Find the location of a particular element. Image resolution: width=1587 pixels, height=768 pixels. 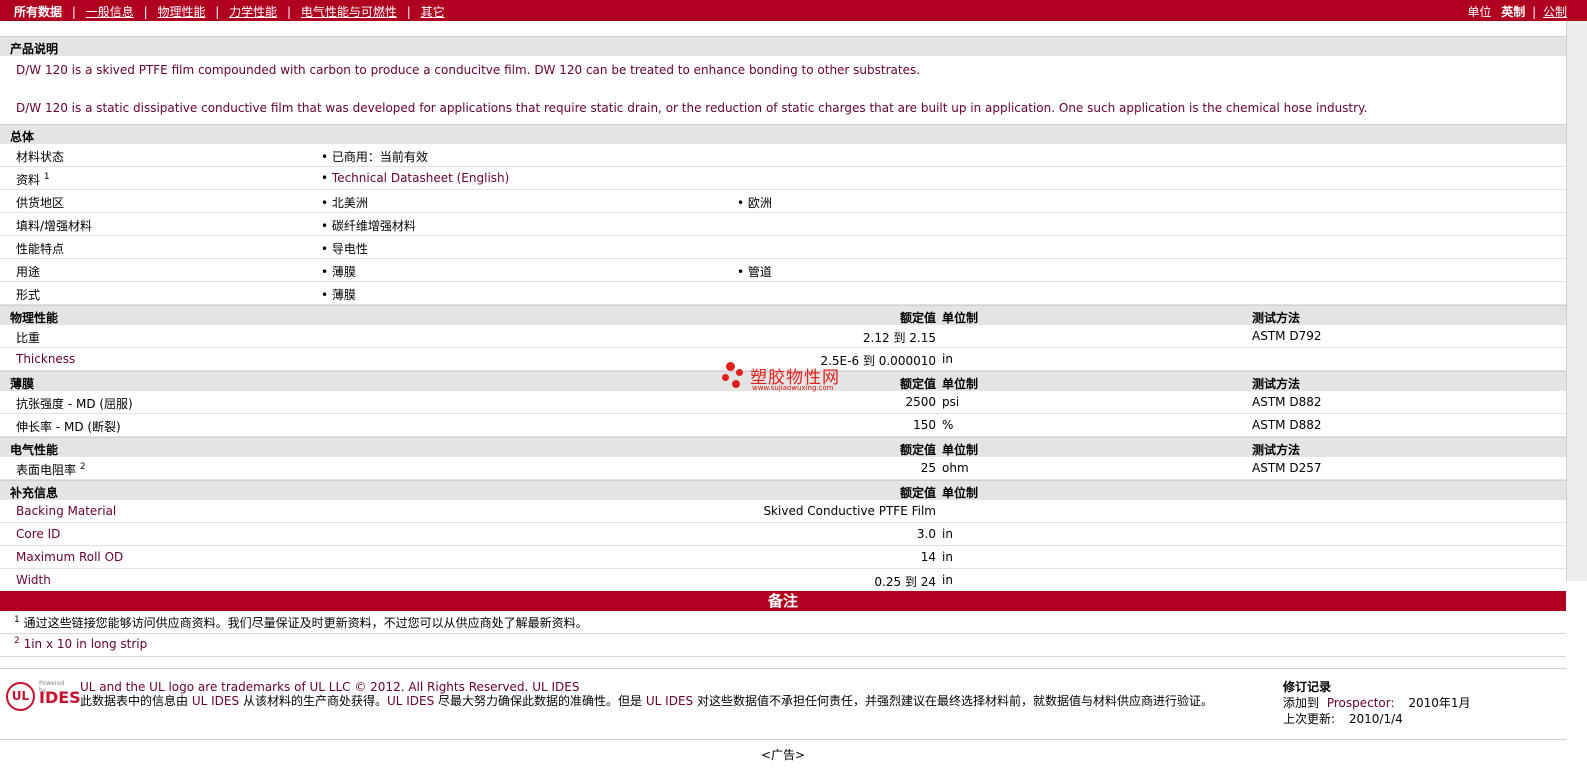

added-date: 2010年1月 is located at coordinates (1439, 703).